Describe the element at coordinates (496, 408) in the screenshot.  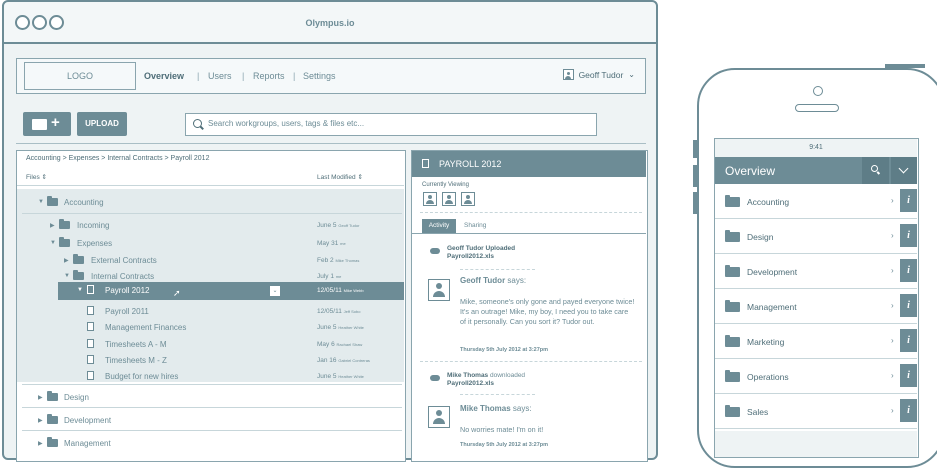
I see `comment-author: Mike Thomas says:` at that location.